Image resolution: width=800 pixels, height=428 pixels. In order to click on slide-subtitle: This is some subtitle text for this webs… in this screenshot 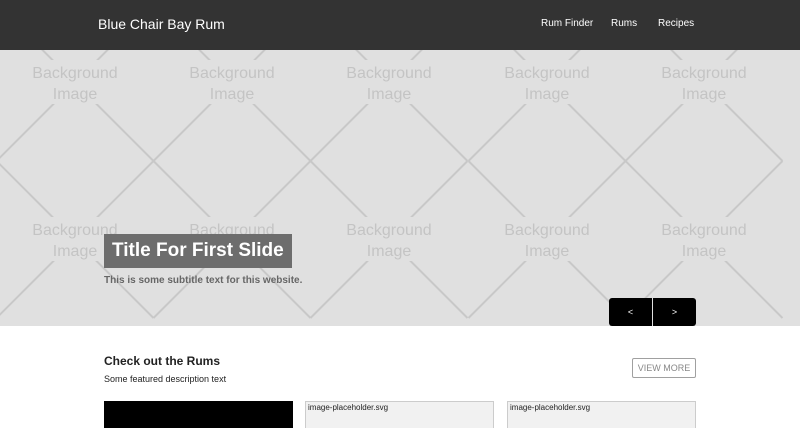, I will do `click(203, 280)`.